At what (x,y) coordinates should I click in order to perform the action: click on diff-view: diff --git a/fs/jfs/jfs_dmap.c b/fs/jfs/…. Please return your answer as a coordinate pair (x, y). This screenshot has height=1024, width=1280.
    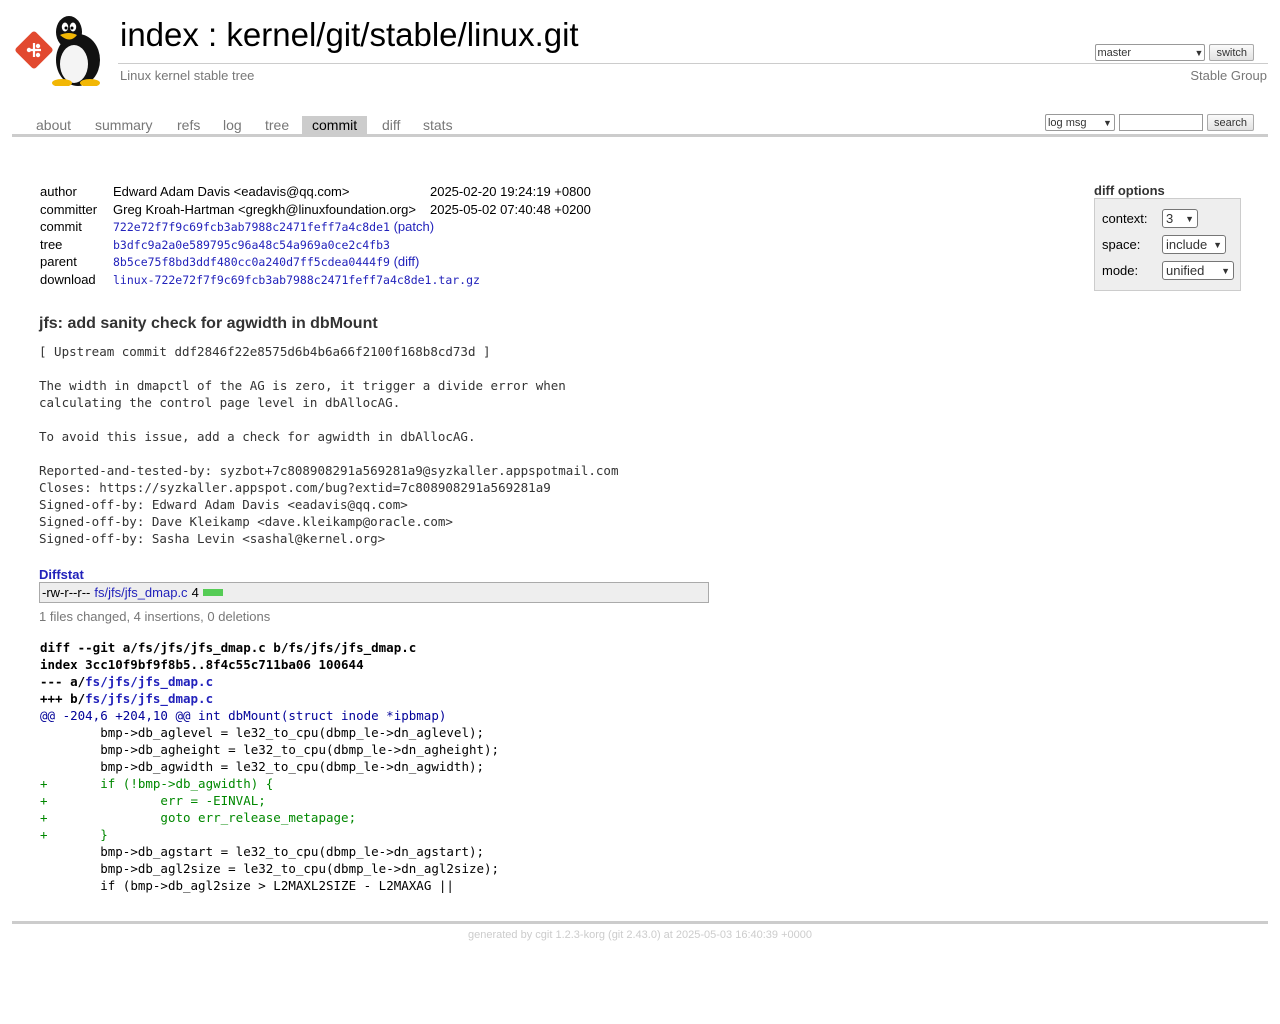
    Looking at the image, I should click on (269, 766).